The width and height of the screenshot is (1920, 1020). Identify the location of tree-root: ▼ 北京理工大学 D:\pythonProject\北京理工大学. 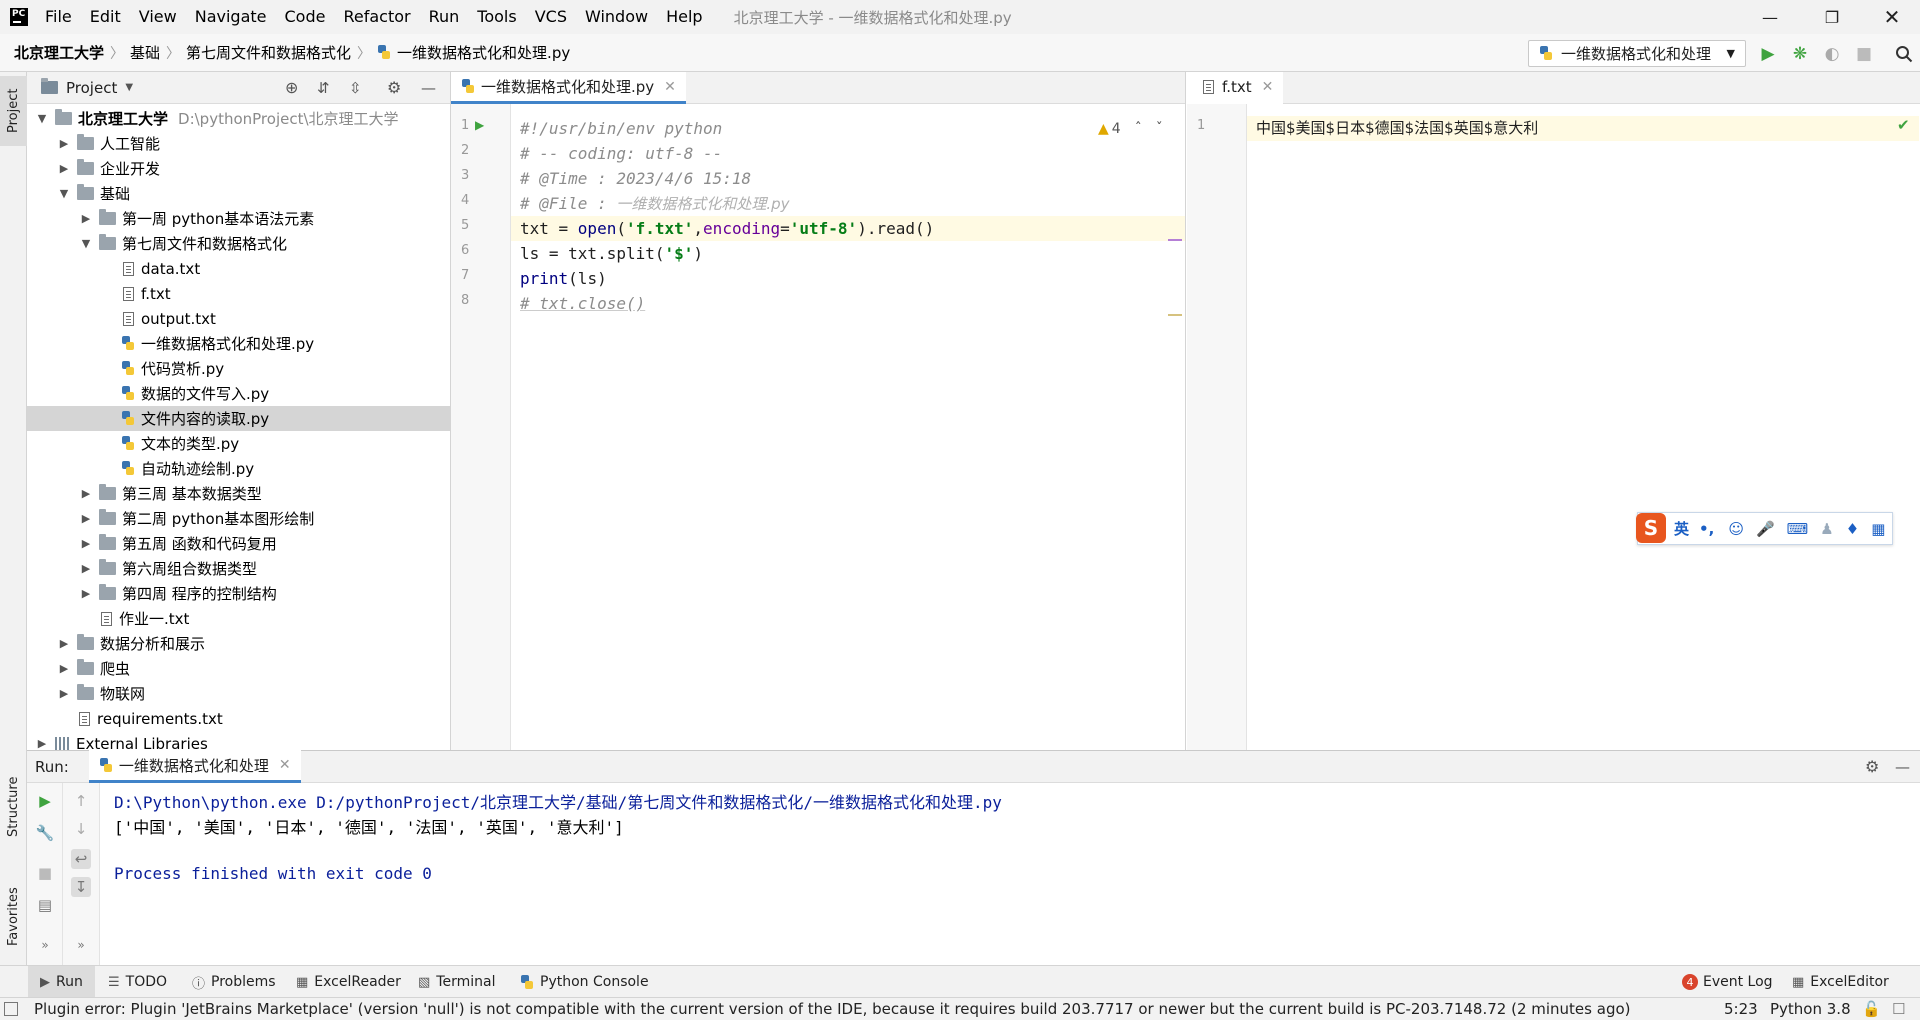
(238, 118).